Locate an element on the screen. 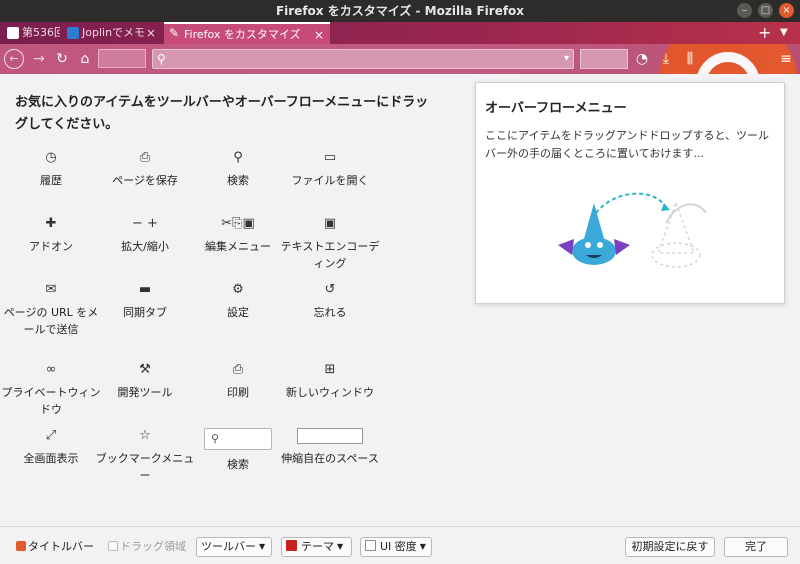 Image resolution: width=800 pixels, height=564 pixels. palette-item: ⊞ 新しいウィンドウ is located at coordinates (330, 381).